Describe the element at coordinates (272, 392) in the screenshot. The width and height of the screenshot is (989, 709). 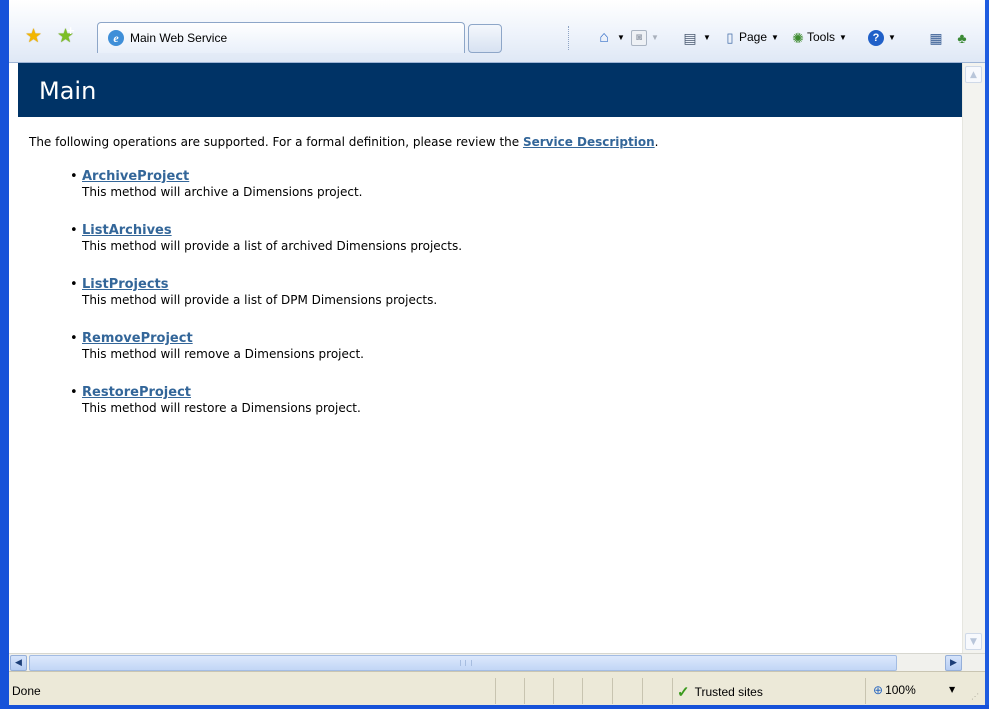
I see `restore-project-link: RestoreProject` at that location.